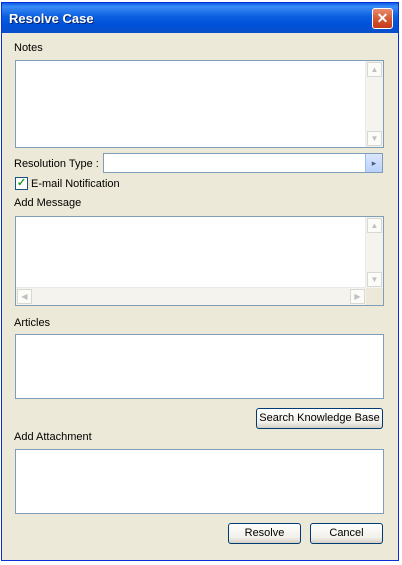 The image size is (402, 565). Describe the element at coordinates (374, 104) in the screenshot. I see `notes-vertical-scrollbar: ▲ ▼` at that location.